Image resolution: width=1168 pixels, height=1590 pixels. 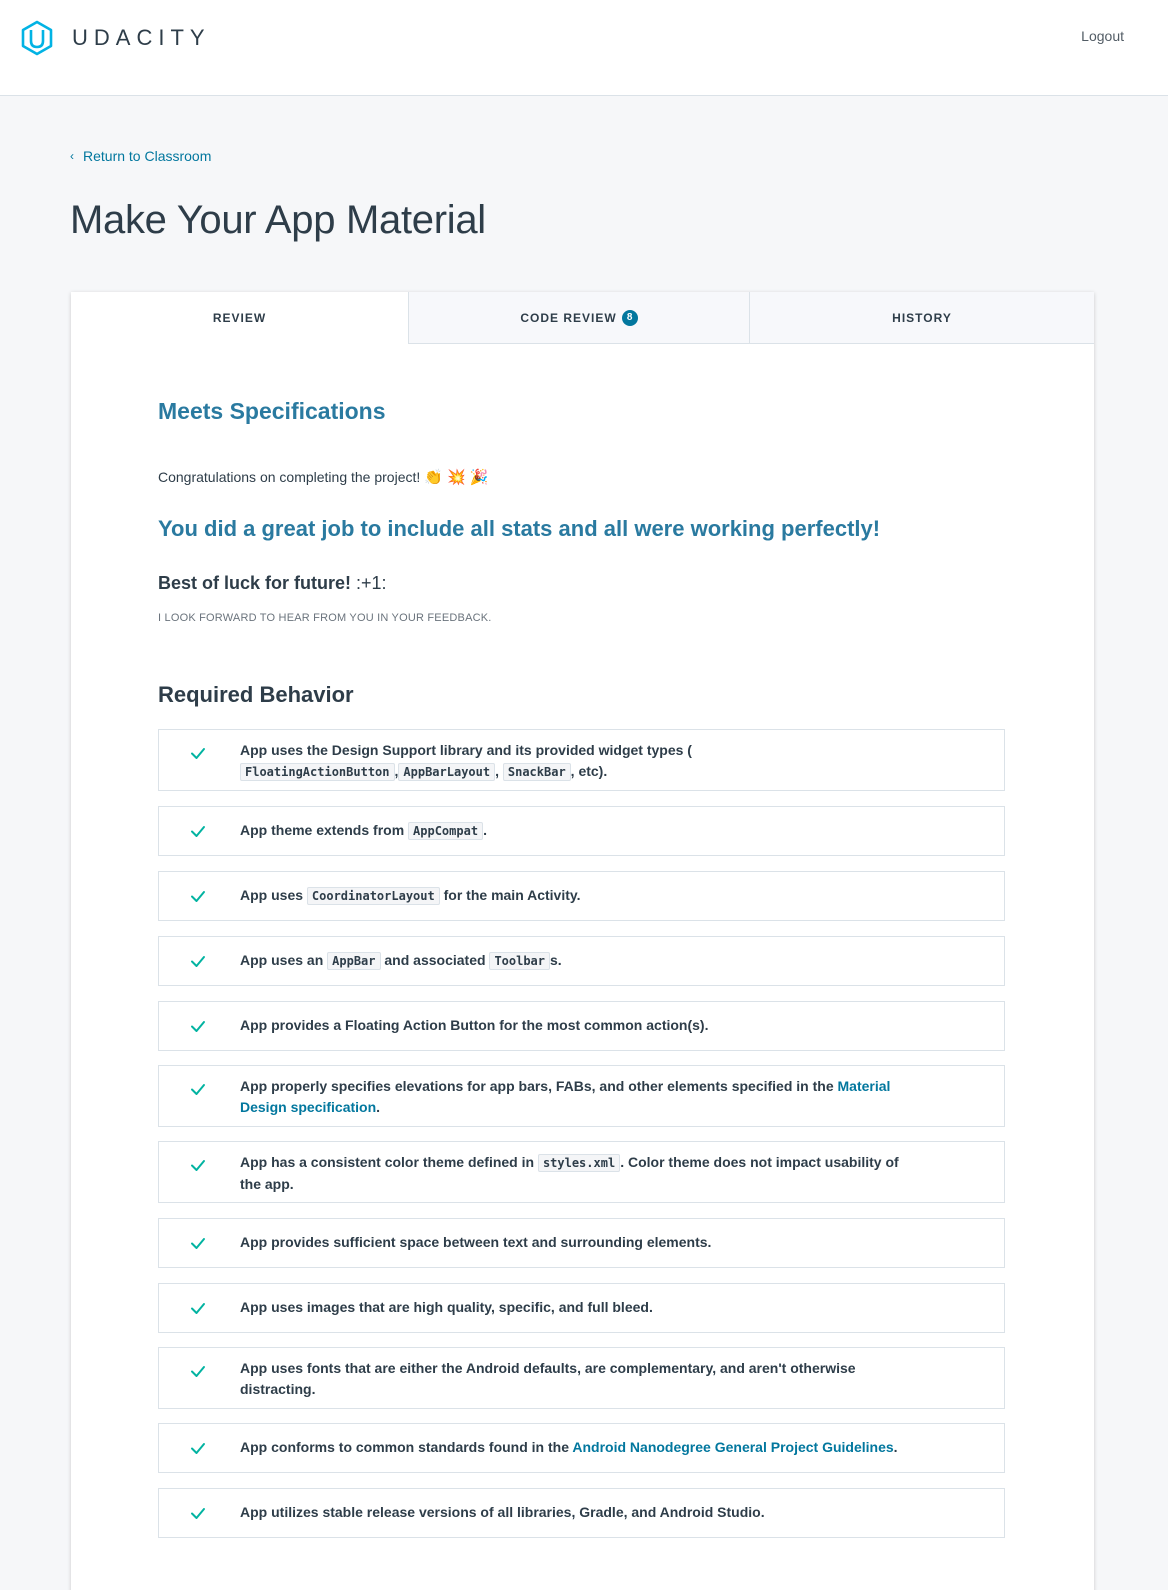 I want to click on code-snippet: AppCompat, so click(x=446, y=831).